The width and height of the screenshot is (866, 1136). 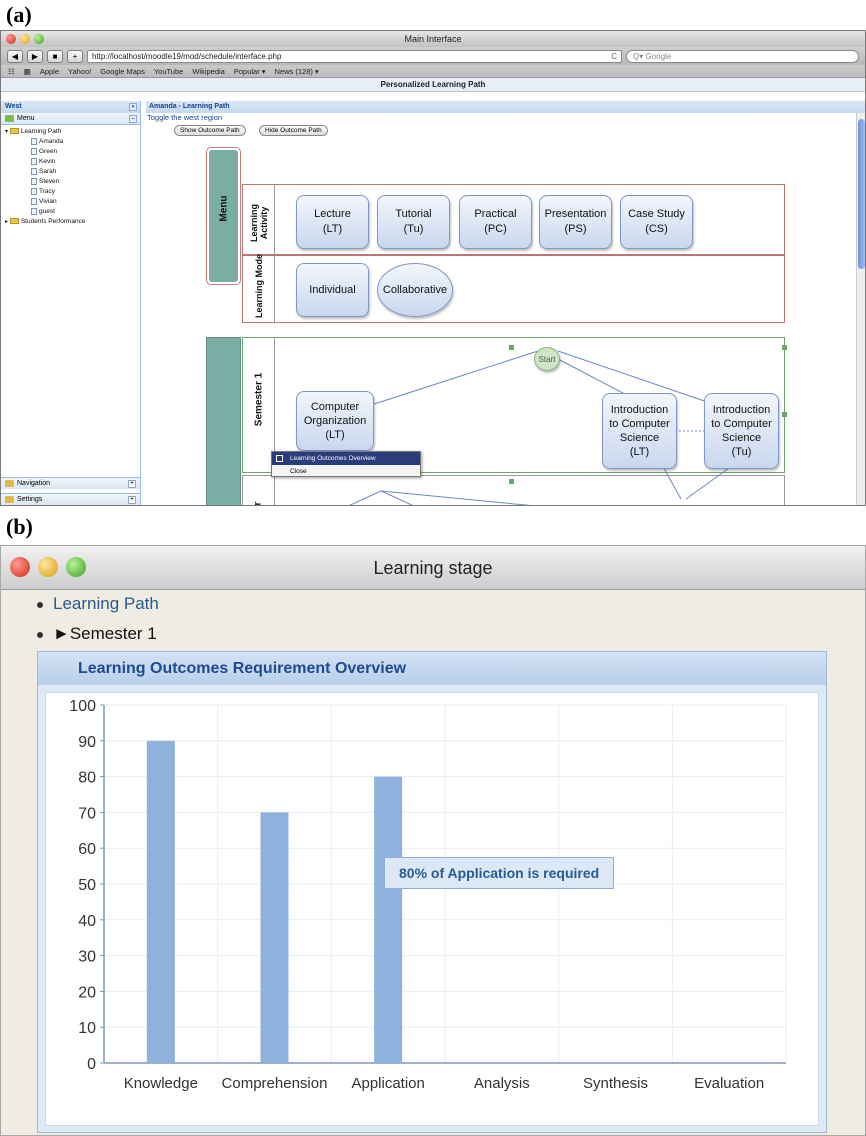 I want to click on tree-item-steven: Steven, so click(x=70, y=182).